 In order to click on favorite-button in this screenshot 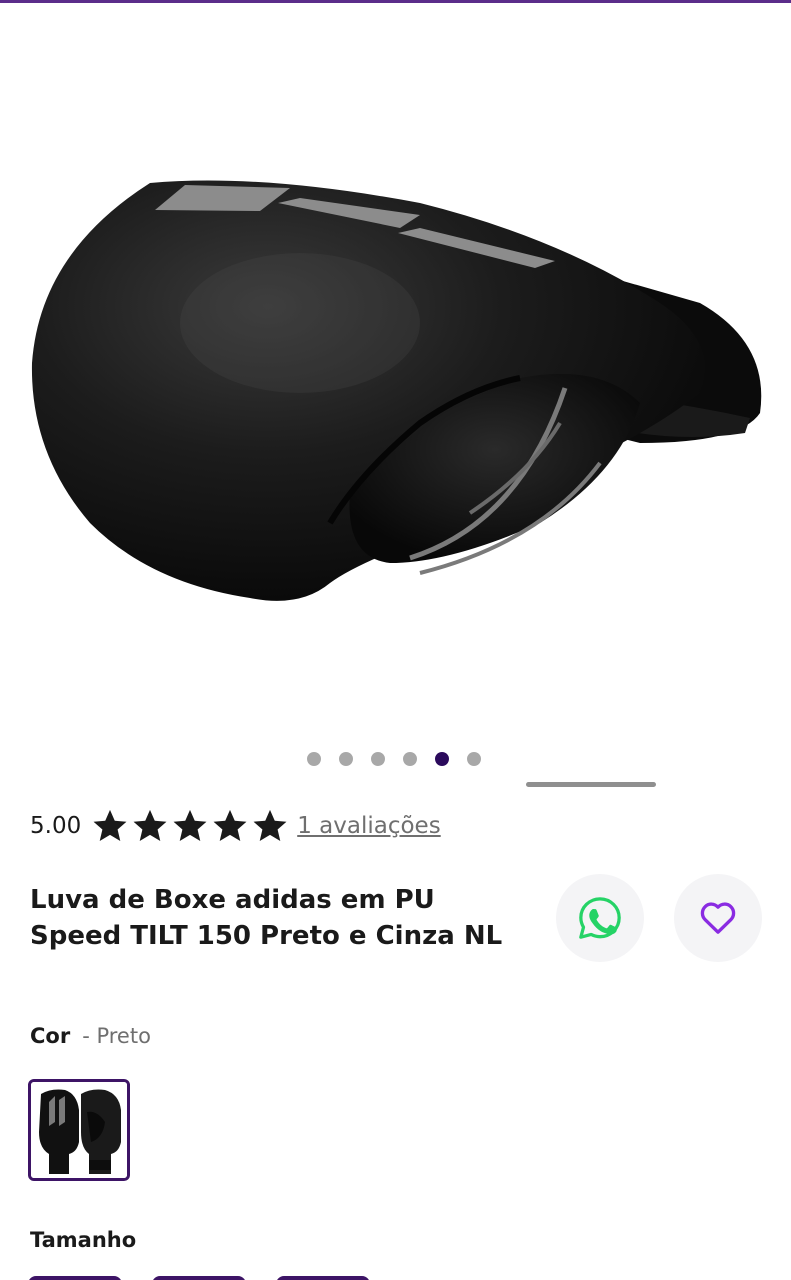, I will do `click(718, 918)`.